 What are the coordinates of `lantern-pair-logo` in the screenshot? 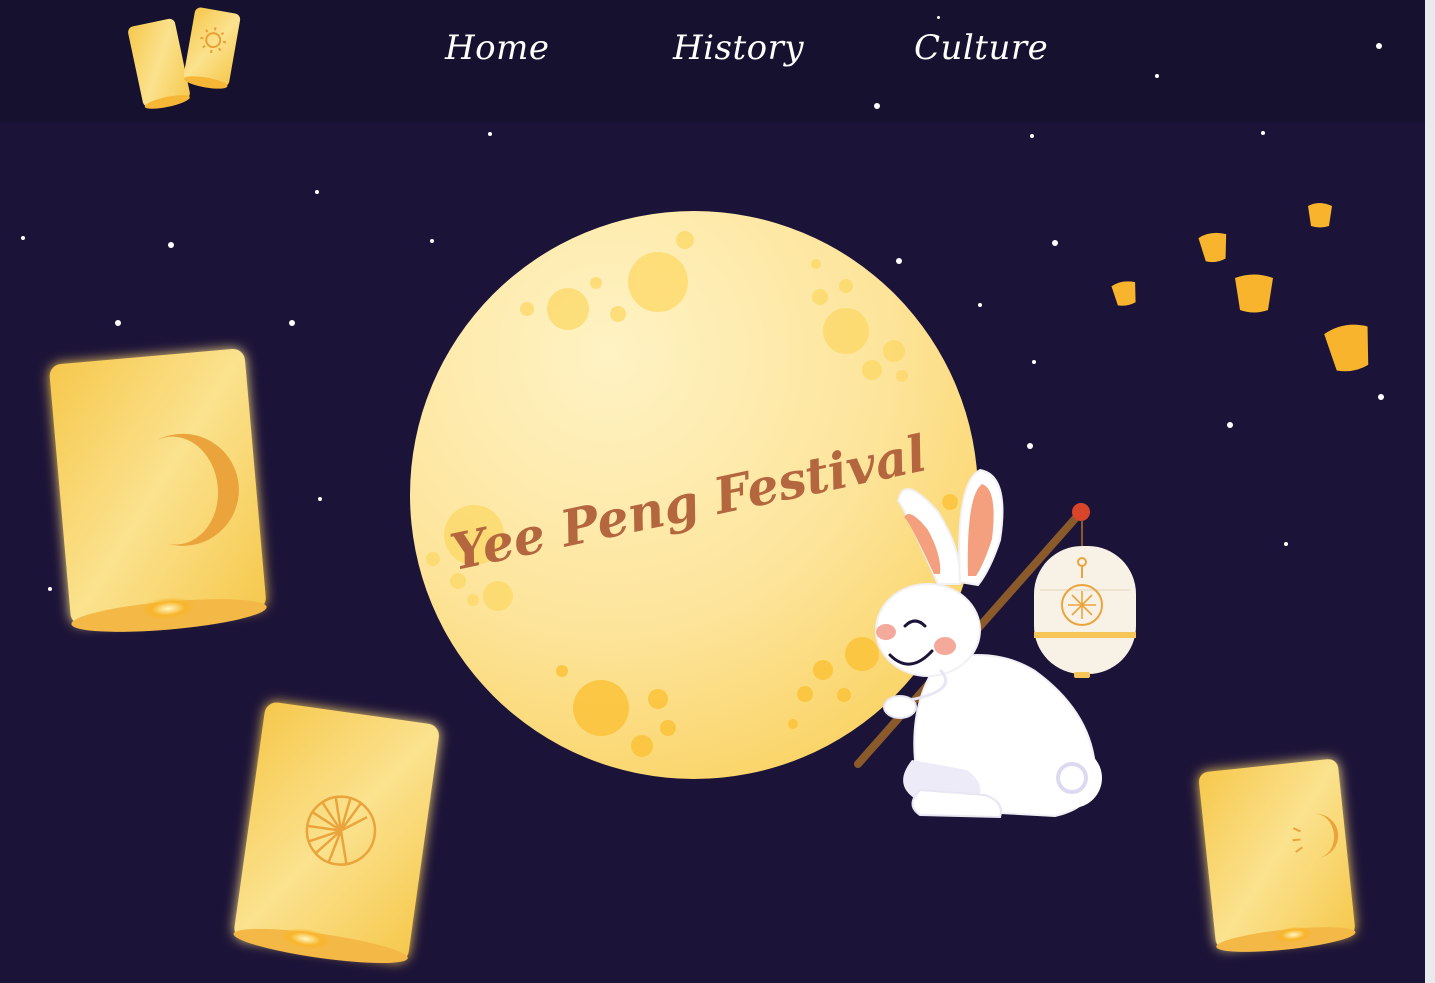 It's located at (184, 59).